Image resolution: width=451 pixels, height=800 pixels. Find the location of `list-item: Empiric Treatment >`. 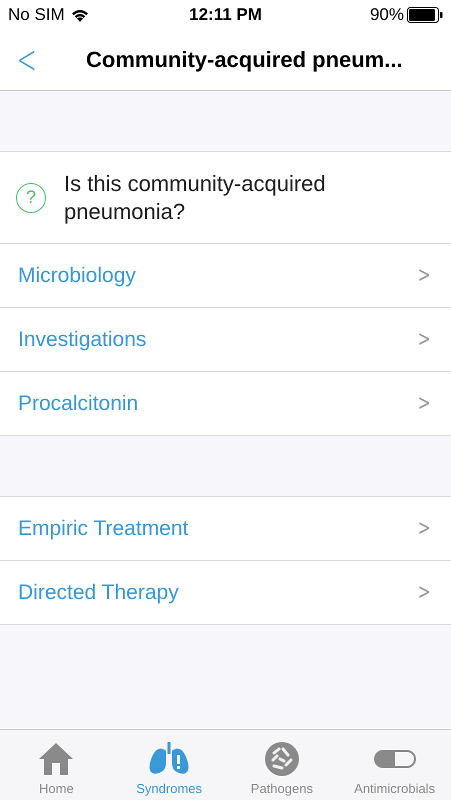

list-item: Empiric Treatment > is located at coordinates (225, 529).